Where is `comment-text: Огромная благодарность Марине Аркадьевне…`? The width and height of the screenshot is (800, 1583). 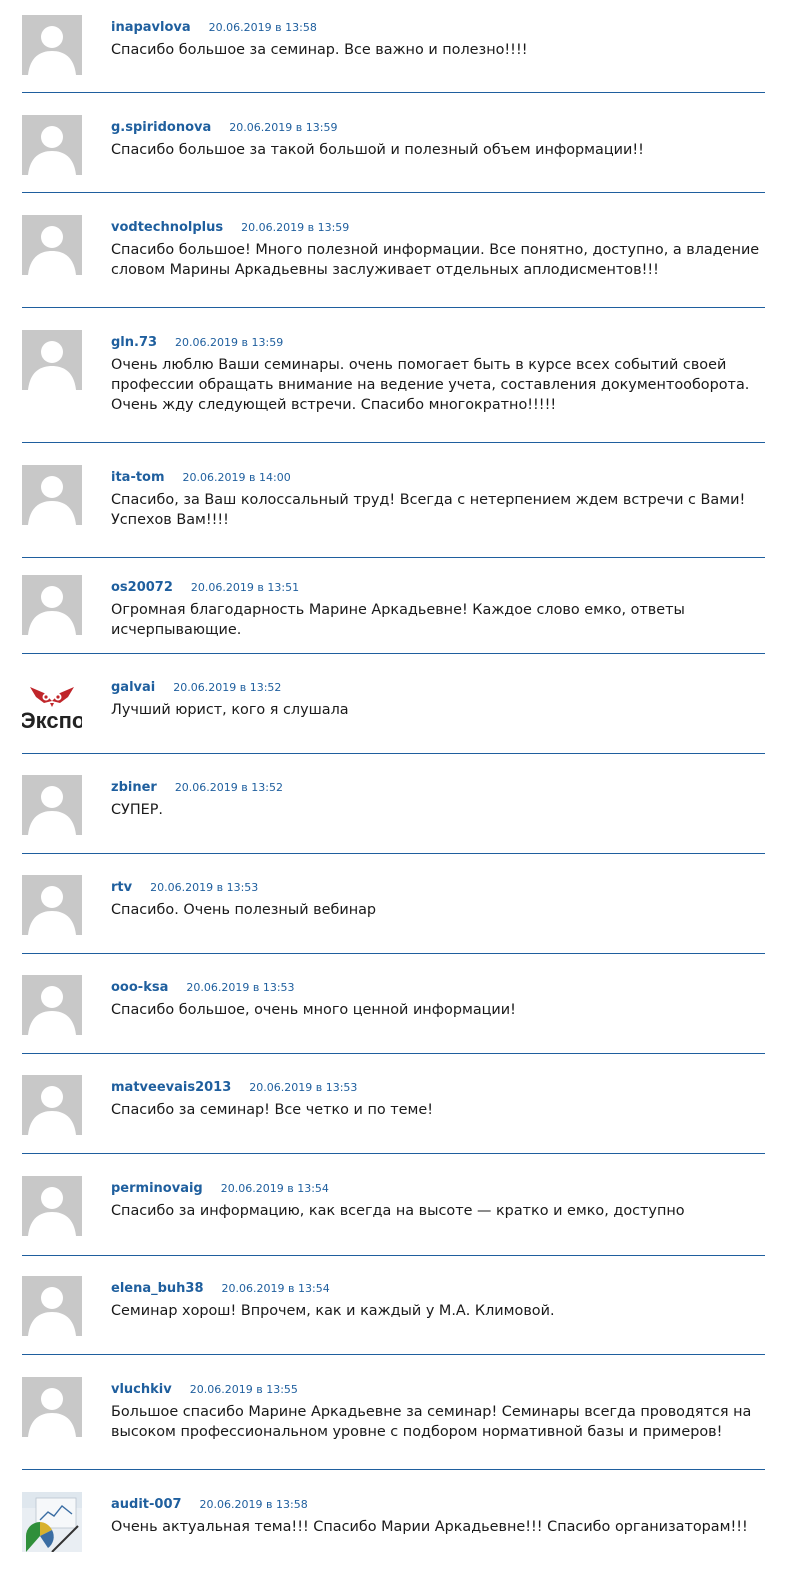 comment-text: Огромная благодарность Марине Аркадьевне… is located at coordinates (398, 620).